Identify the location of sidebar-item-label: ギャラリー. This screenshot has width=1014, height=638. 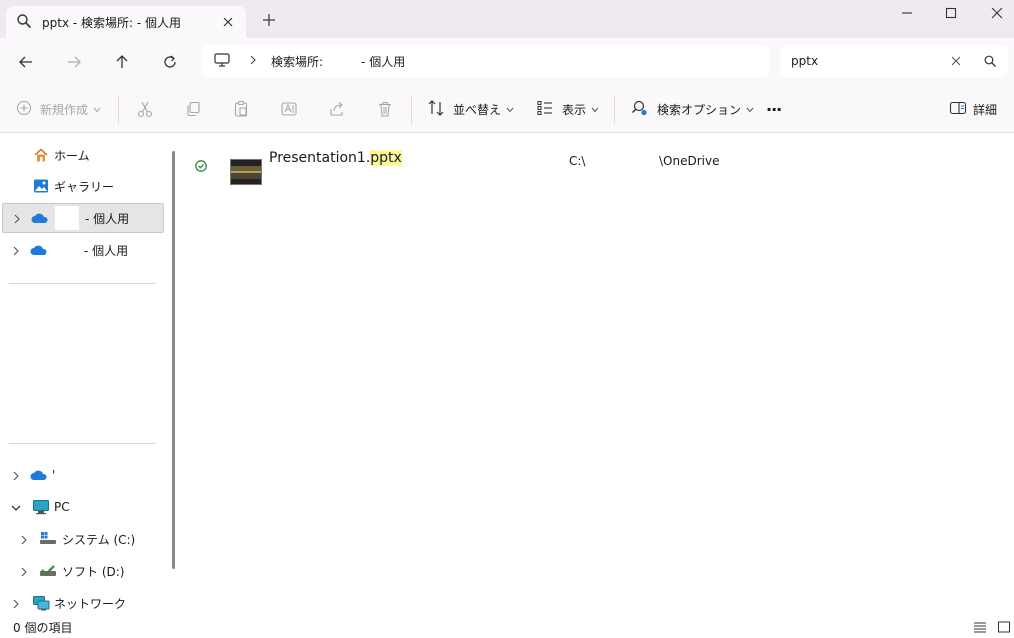
(84, 186).